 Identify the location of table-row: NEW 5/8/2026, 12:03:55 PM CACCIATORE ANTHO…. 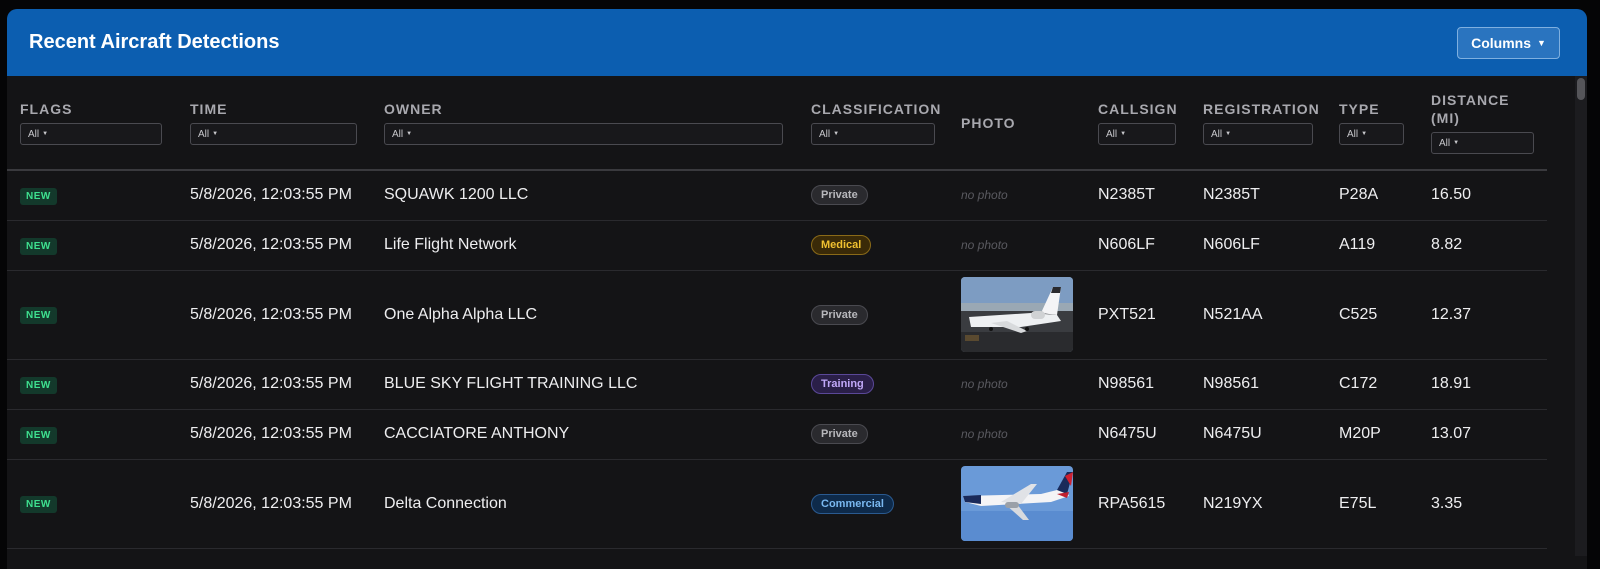
(777, 434).